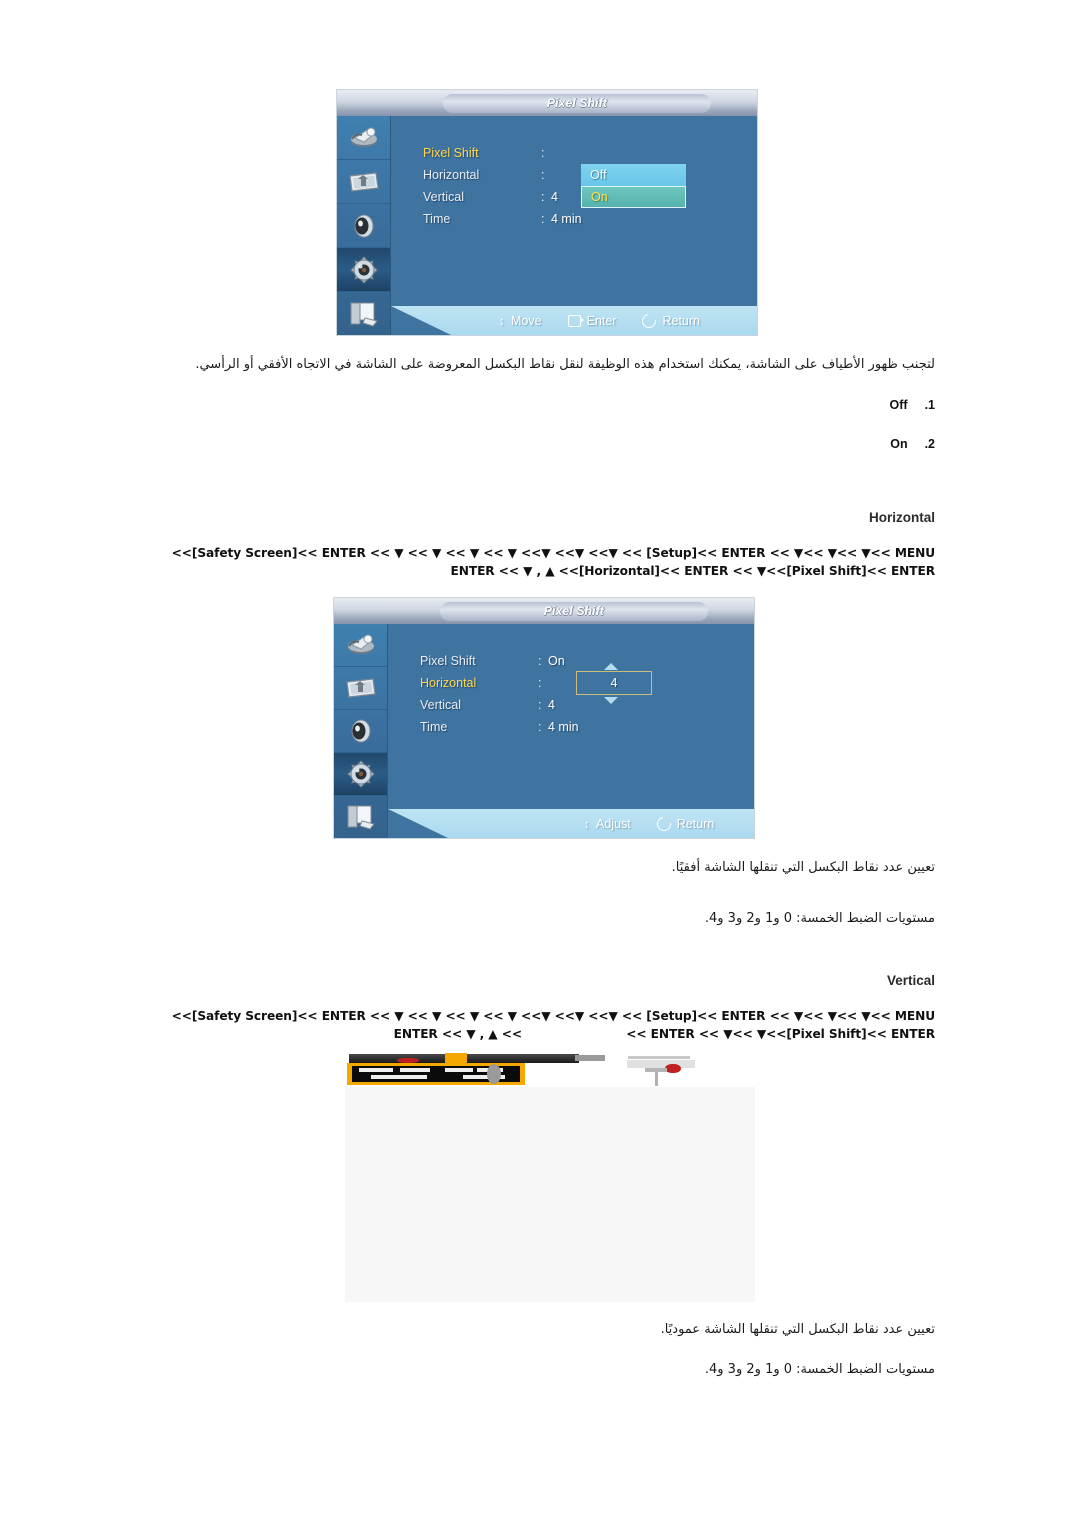  Describe the element at coordinates (684, 823) in the screenshot. I see `footer-hint-return: Return` at that location.